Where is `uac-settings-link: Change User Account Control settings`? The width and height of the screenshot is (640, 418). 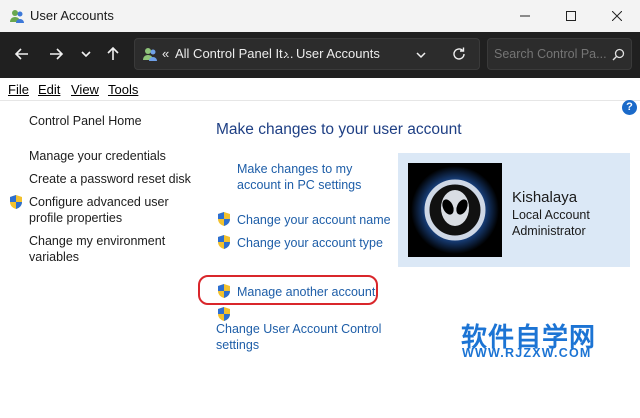
uac-settings-link: Change User Account Control settings is located at coordinates (301, 337).